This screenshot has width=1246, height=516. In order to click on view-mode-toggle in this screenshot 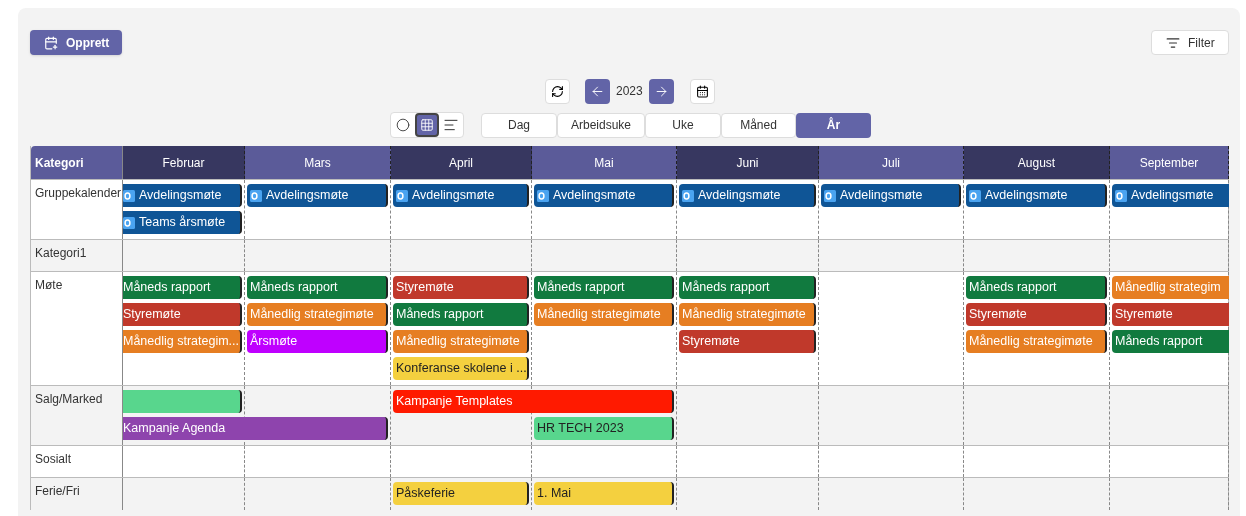, I will do `click(427, 125)`.